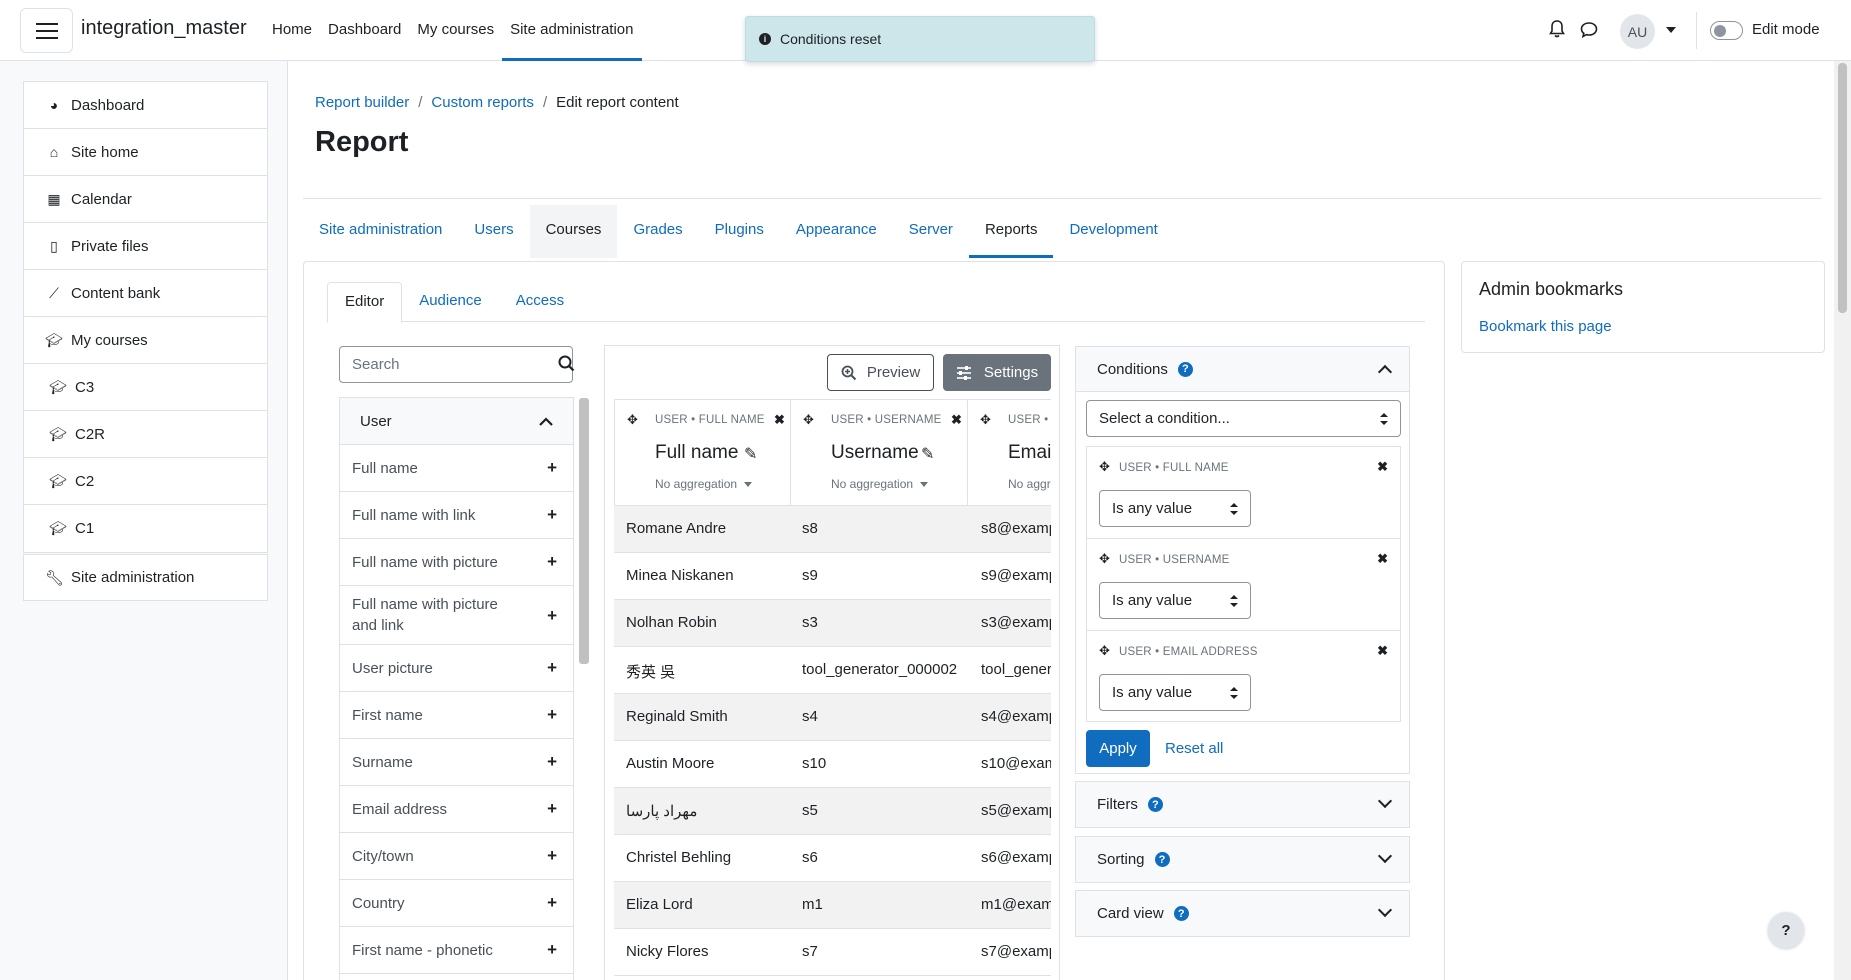  What do you see at coordinates (1009, 452) in the screenshot?
I see `column-header-email: ✥ USER • Emai No aggr` at bounding box center [1009, 452].